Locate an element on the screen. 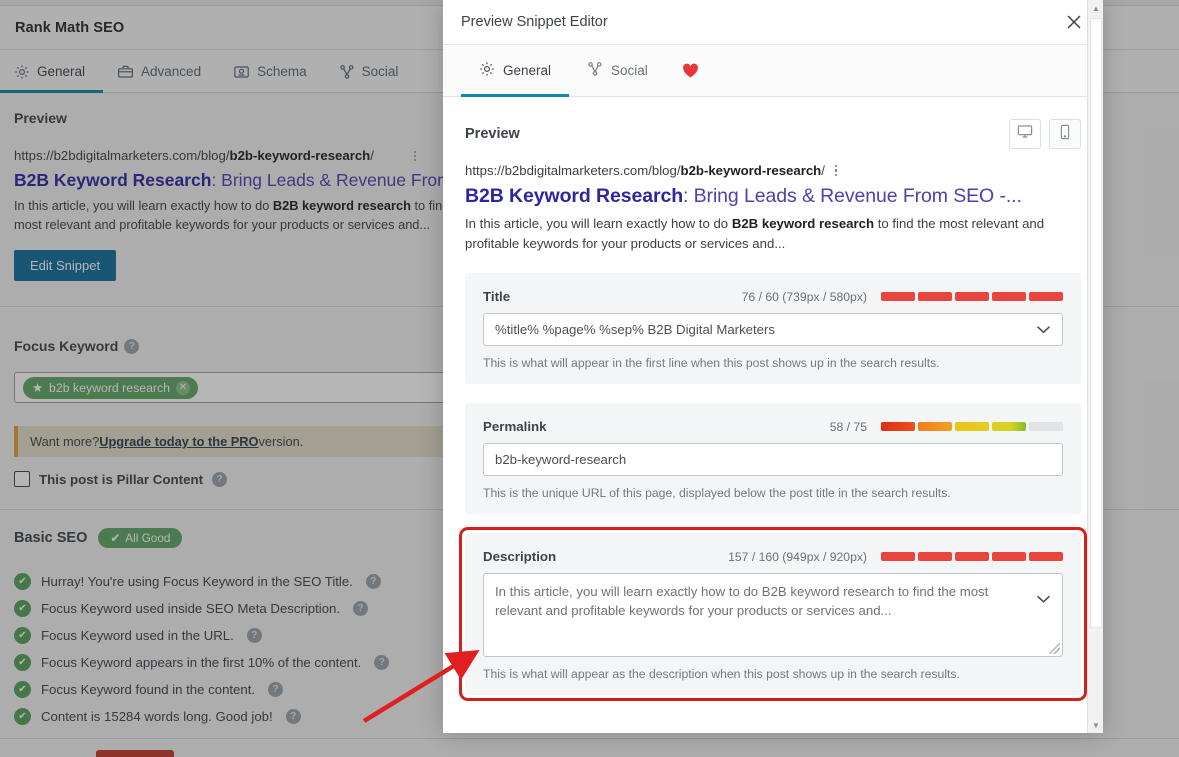 This screenshot has height=757, width=1179. mobile-preview-button is located at coordinates (1065, 134).